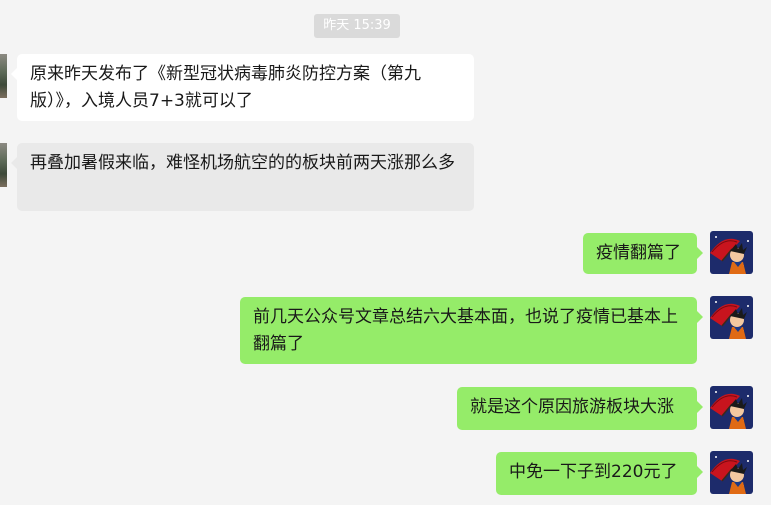 This screenshot has width=771, height=505. I want to click on message-bubble-outgoing: 前几天公众号文章总结六大基本面，也说了疫情已基本上翻篇了, so click(471, 330).